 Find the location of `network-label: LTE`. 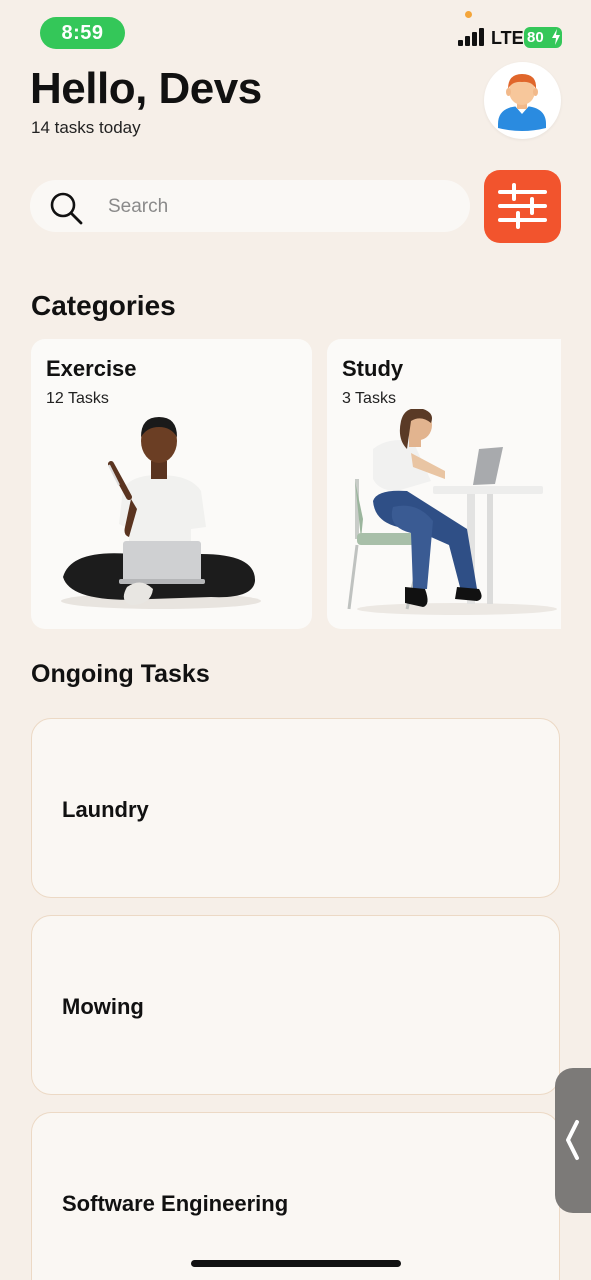

network-label: LTE is located at coordinates (507, 38).